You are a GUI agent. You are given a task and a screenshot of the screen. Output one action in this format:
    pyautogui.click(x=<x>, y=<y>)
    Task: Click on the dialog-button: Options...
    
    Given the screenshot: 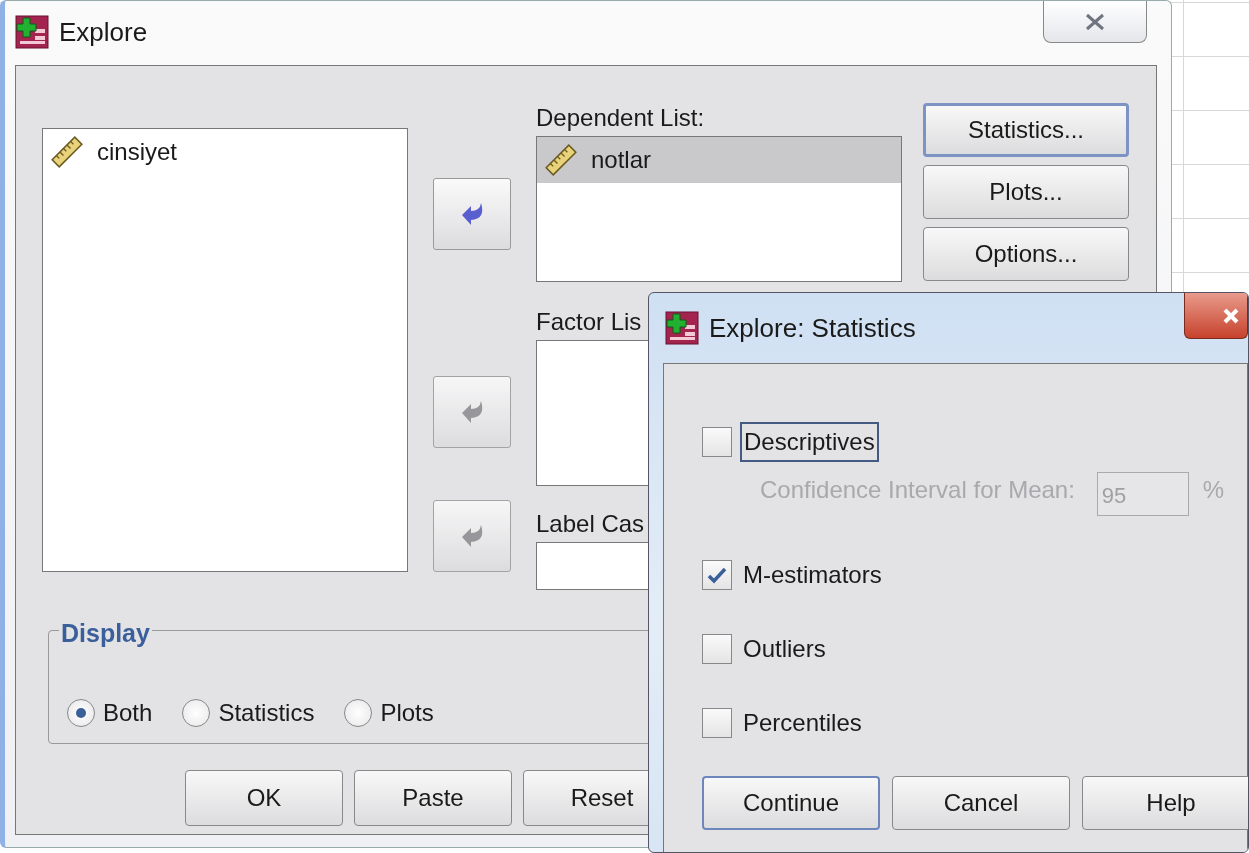 What is the action you would take?
    pyautogui.click(x=1026, y=254)
    